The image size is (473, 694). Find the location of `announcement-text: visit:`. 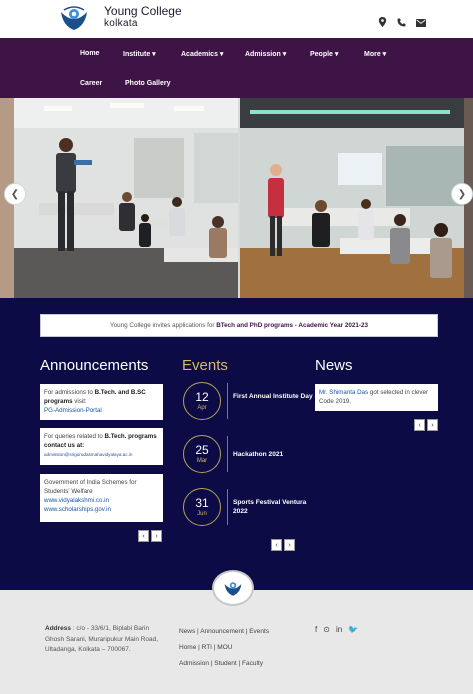

announcement-text: visit: is located at coordinates (79, 401).